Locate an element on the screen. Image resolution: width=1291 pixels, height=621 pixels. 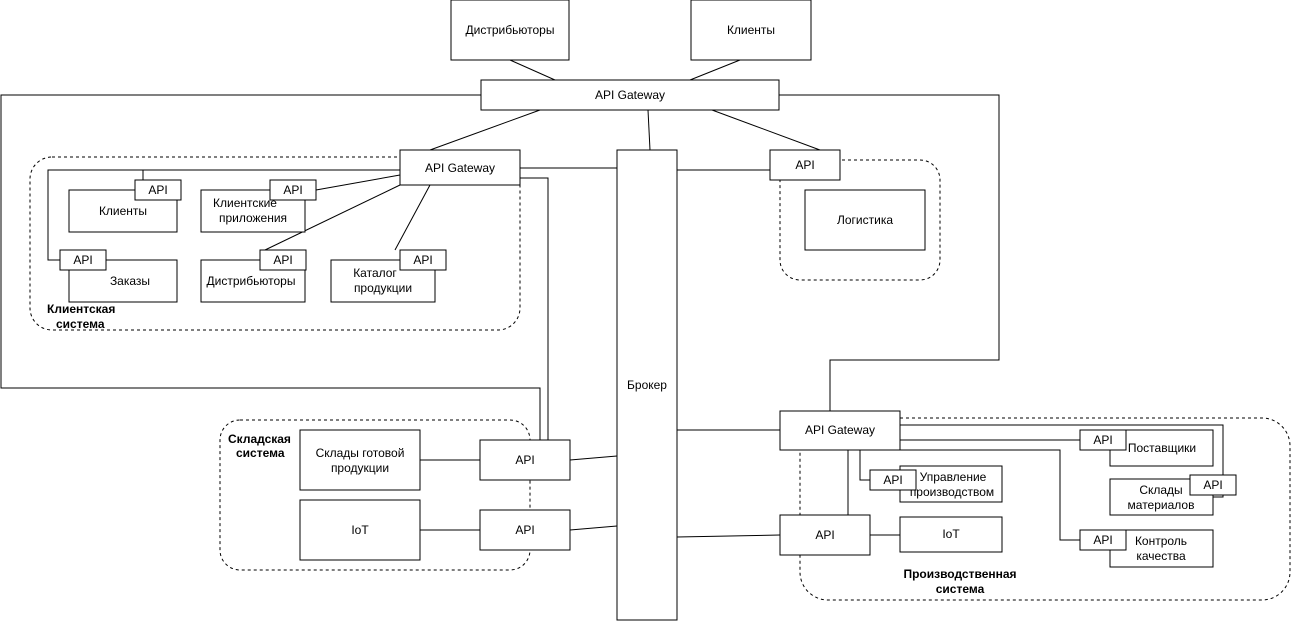
logistics-service: Логистика is located at coordinates (865, 220).